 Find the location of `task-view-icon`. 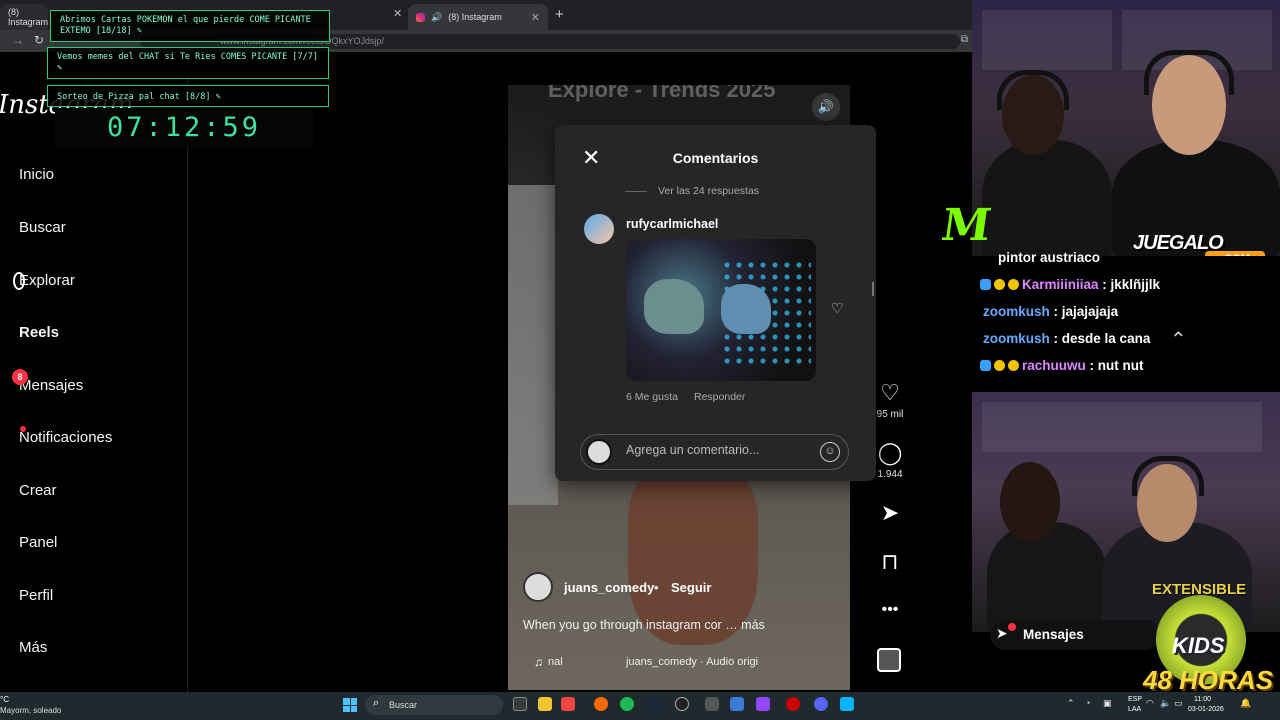

task-view-icon is located at coordinates (520, 704).